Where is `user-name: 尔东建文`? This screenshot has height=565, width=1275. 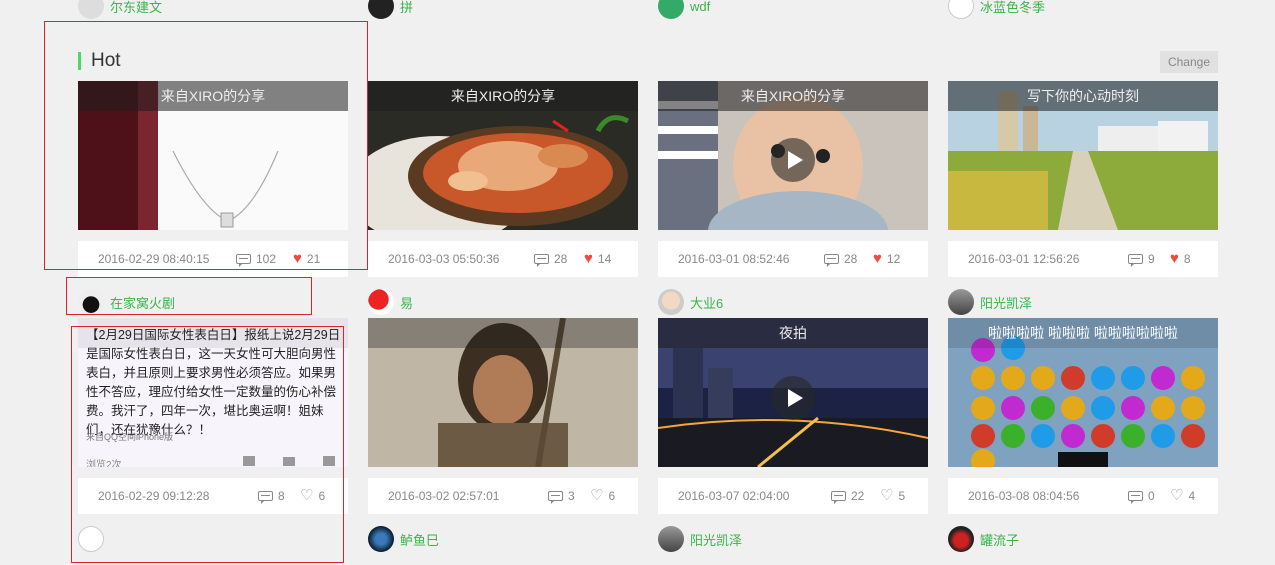 user-name: 尔东建文 is located at coordinates (136, 8).